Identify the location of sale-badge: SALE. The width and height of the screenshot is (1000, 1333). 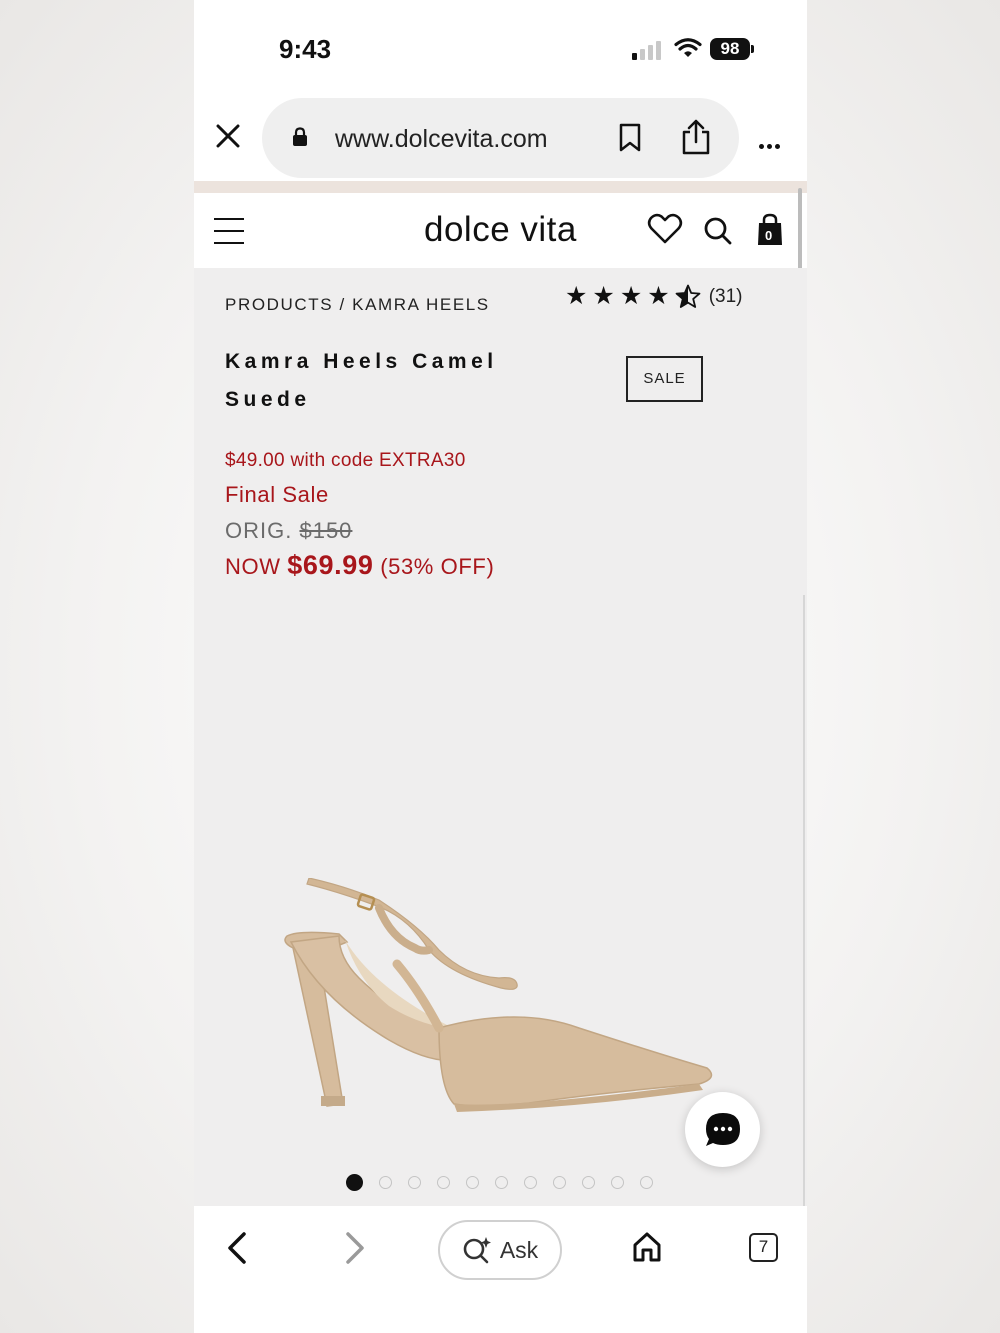
(664, 379).